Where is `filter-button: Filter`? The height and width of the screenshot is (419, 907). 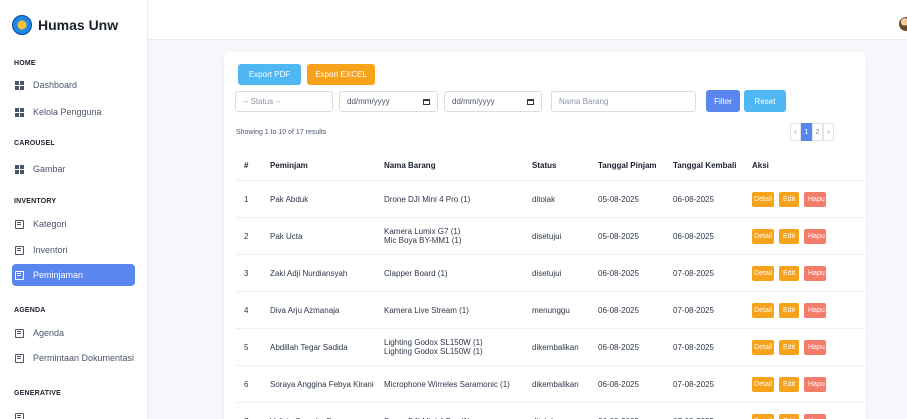
filter-button: Filter is located at coordinates (723, 101).